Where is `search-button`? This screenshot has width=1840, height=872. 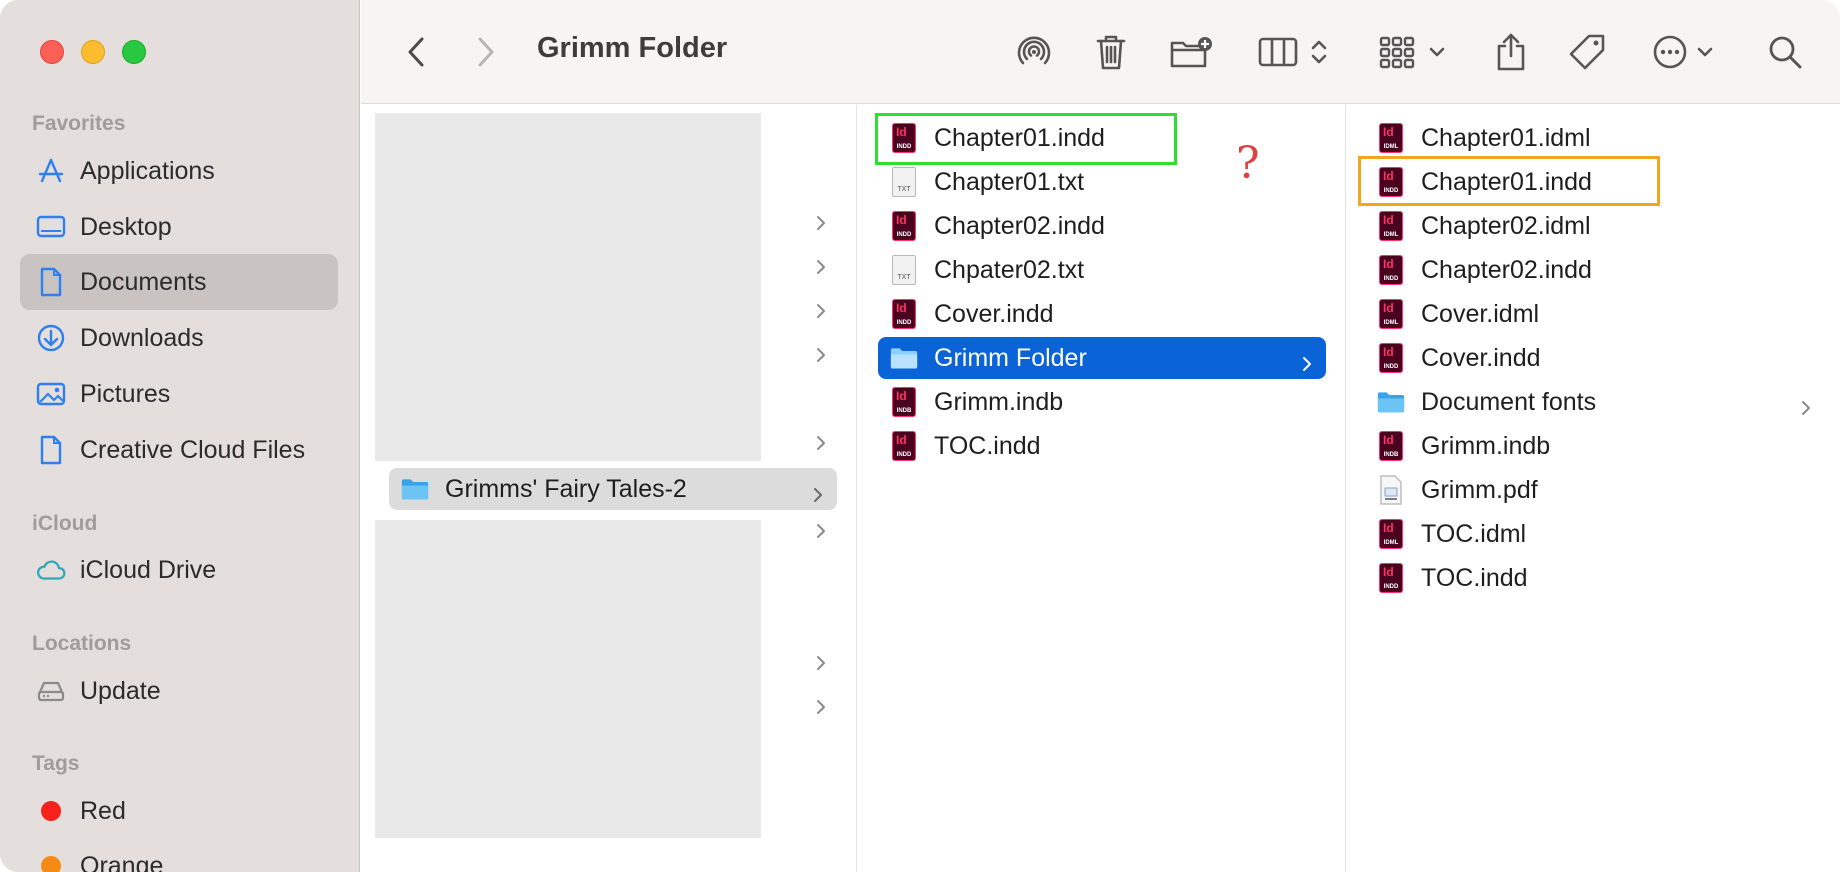
search-button is located at coordinates (1785, 52).